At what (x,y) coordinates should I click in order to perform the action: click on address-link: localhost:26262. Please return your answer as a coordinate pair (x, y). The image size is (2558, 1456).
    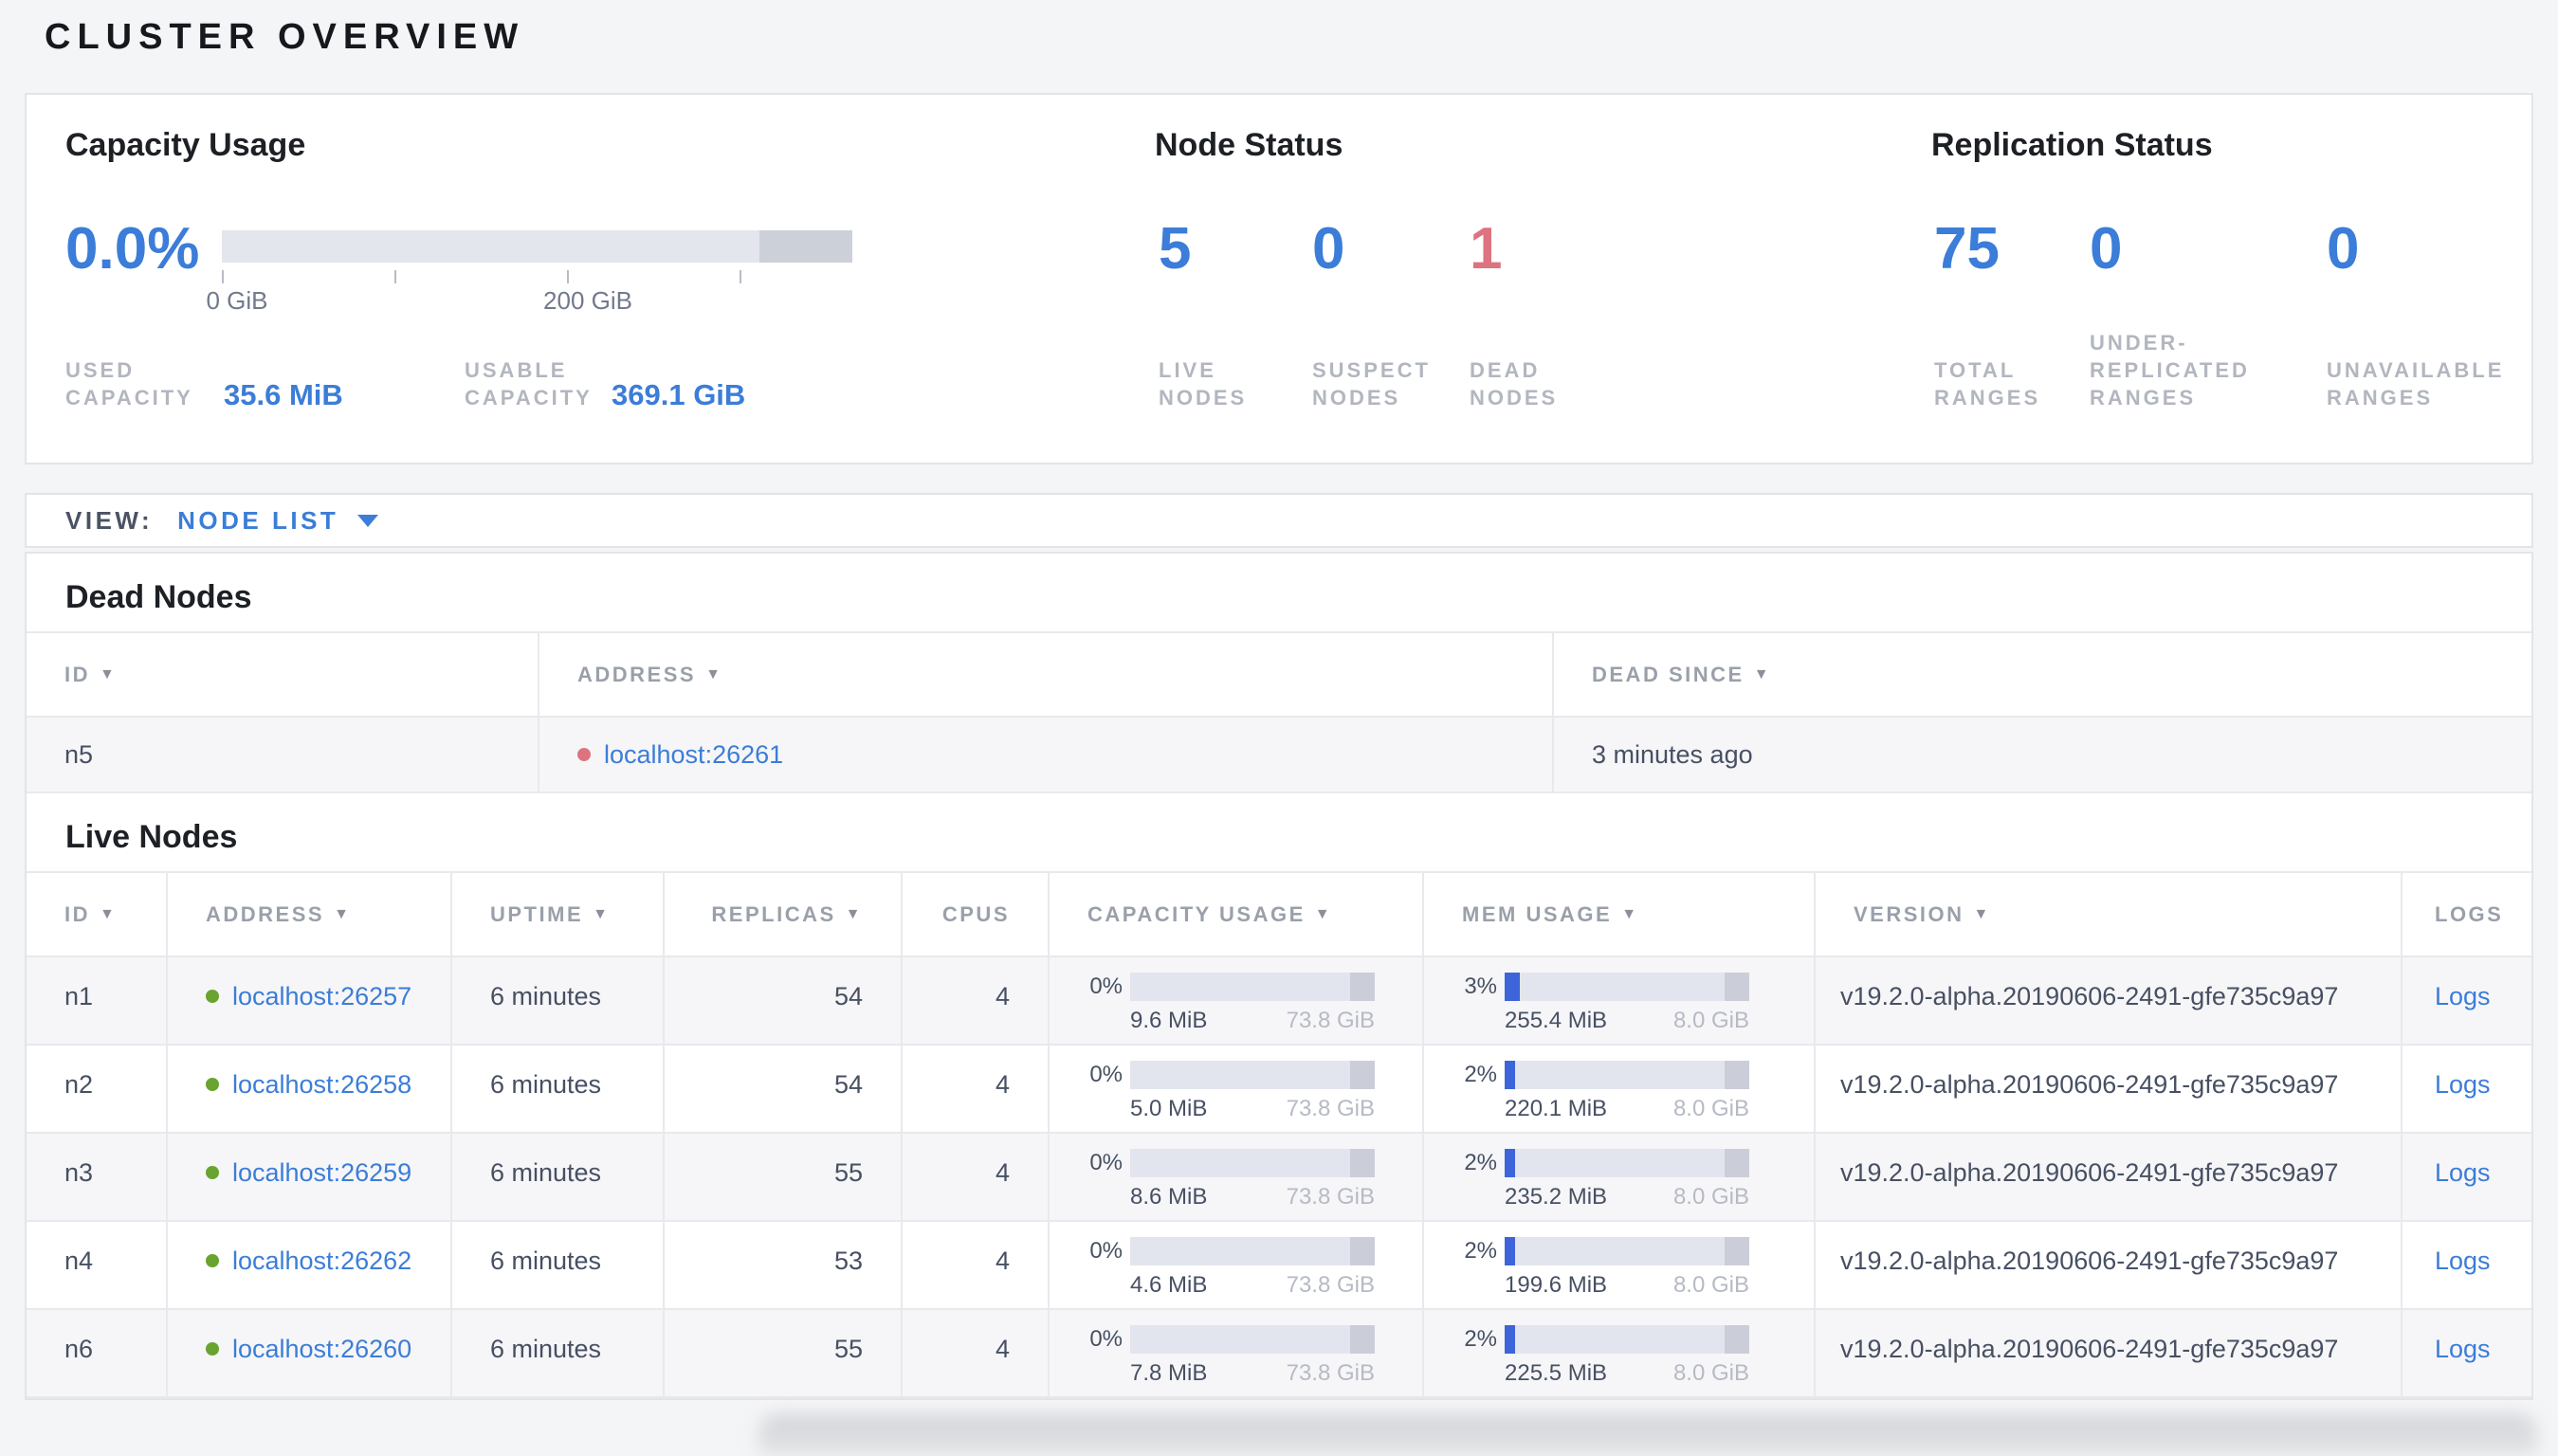
    Looking at the image, I should click on (321, 1261).